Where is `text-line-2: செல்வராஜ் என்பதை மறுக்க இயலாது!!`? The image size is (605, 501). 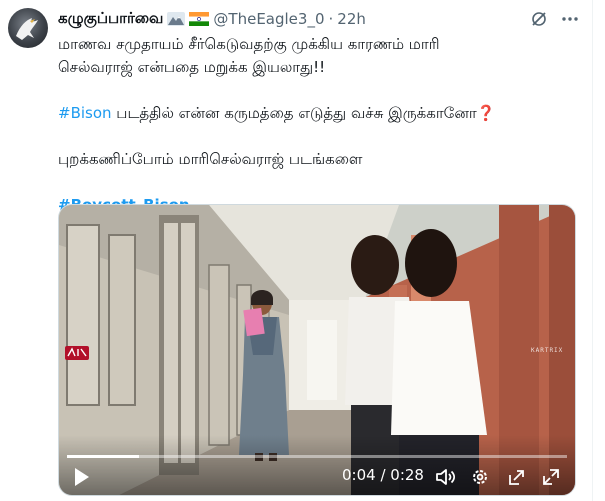
text-line-2: செல்வராஜ் என்பதை மறுக்க இயலாது!! is located at coordinates (192, 67).